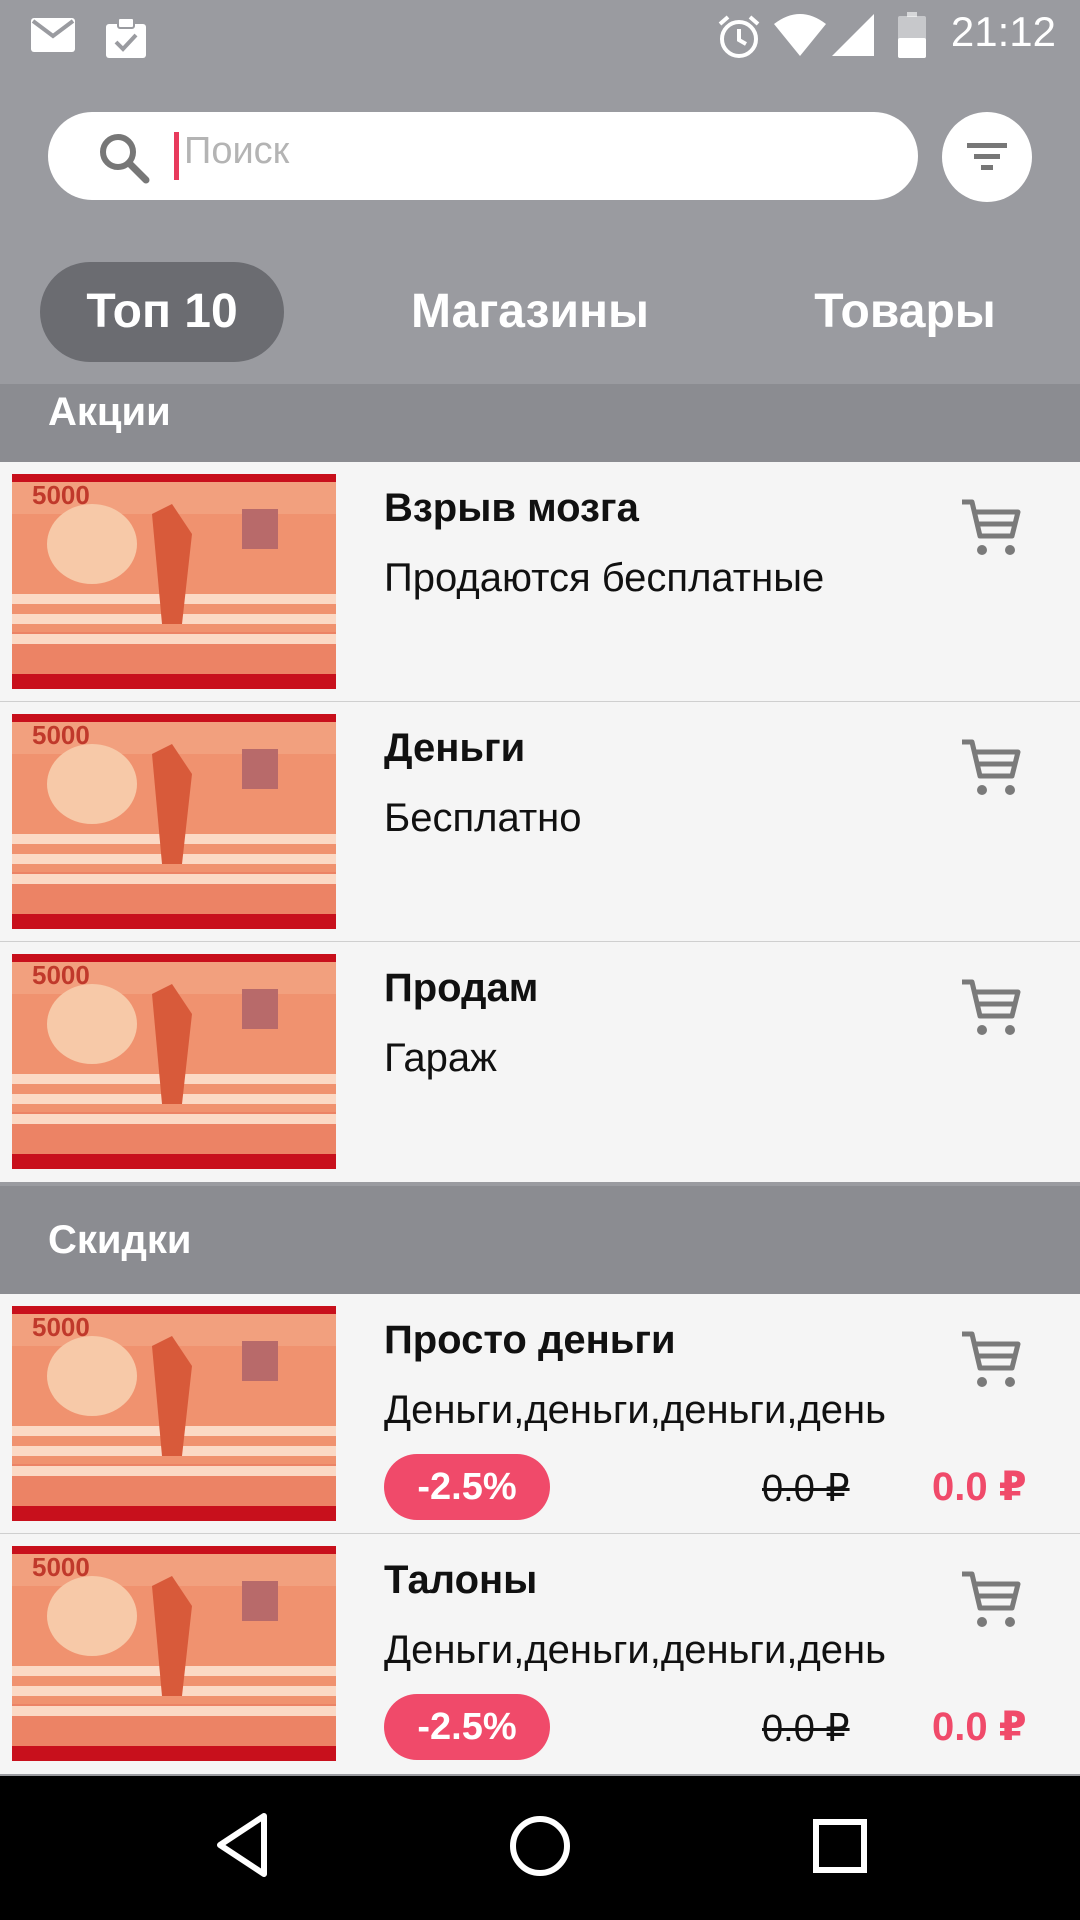  I want to click on item-title: Взрыв мозга, so click(511, 508).